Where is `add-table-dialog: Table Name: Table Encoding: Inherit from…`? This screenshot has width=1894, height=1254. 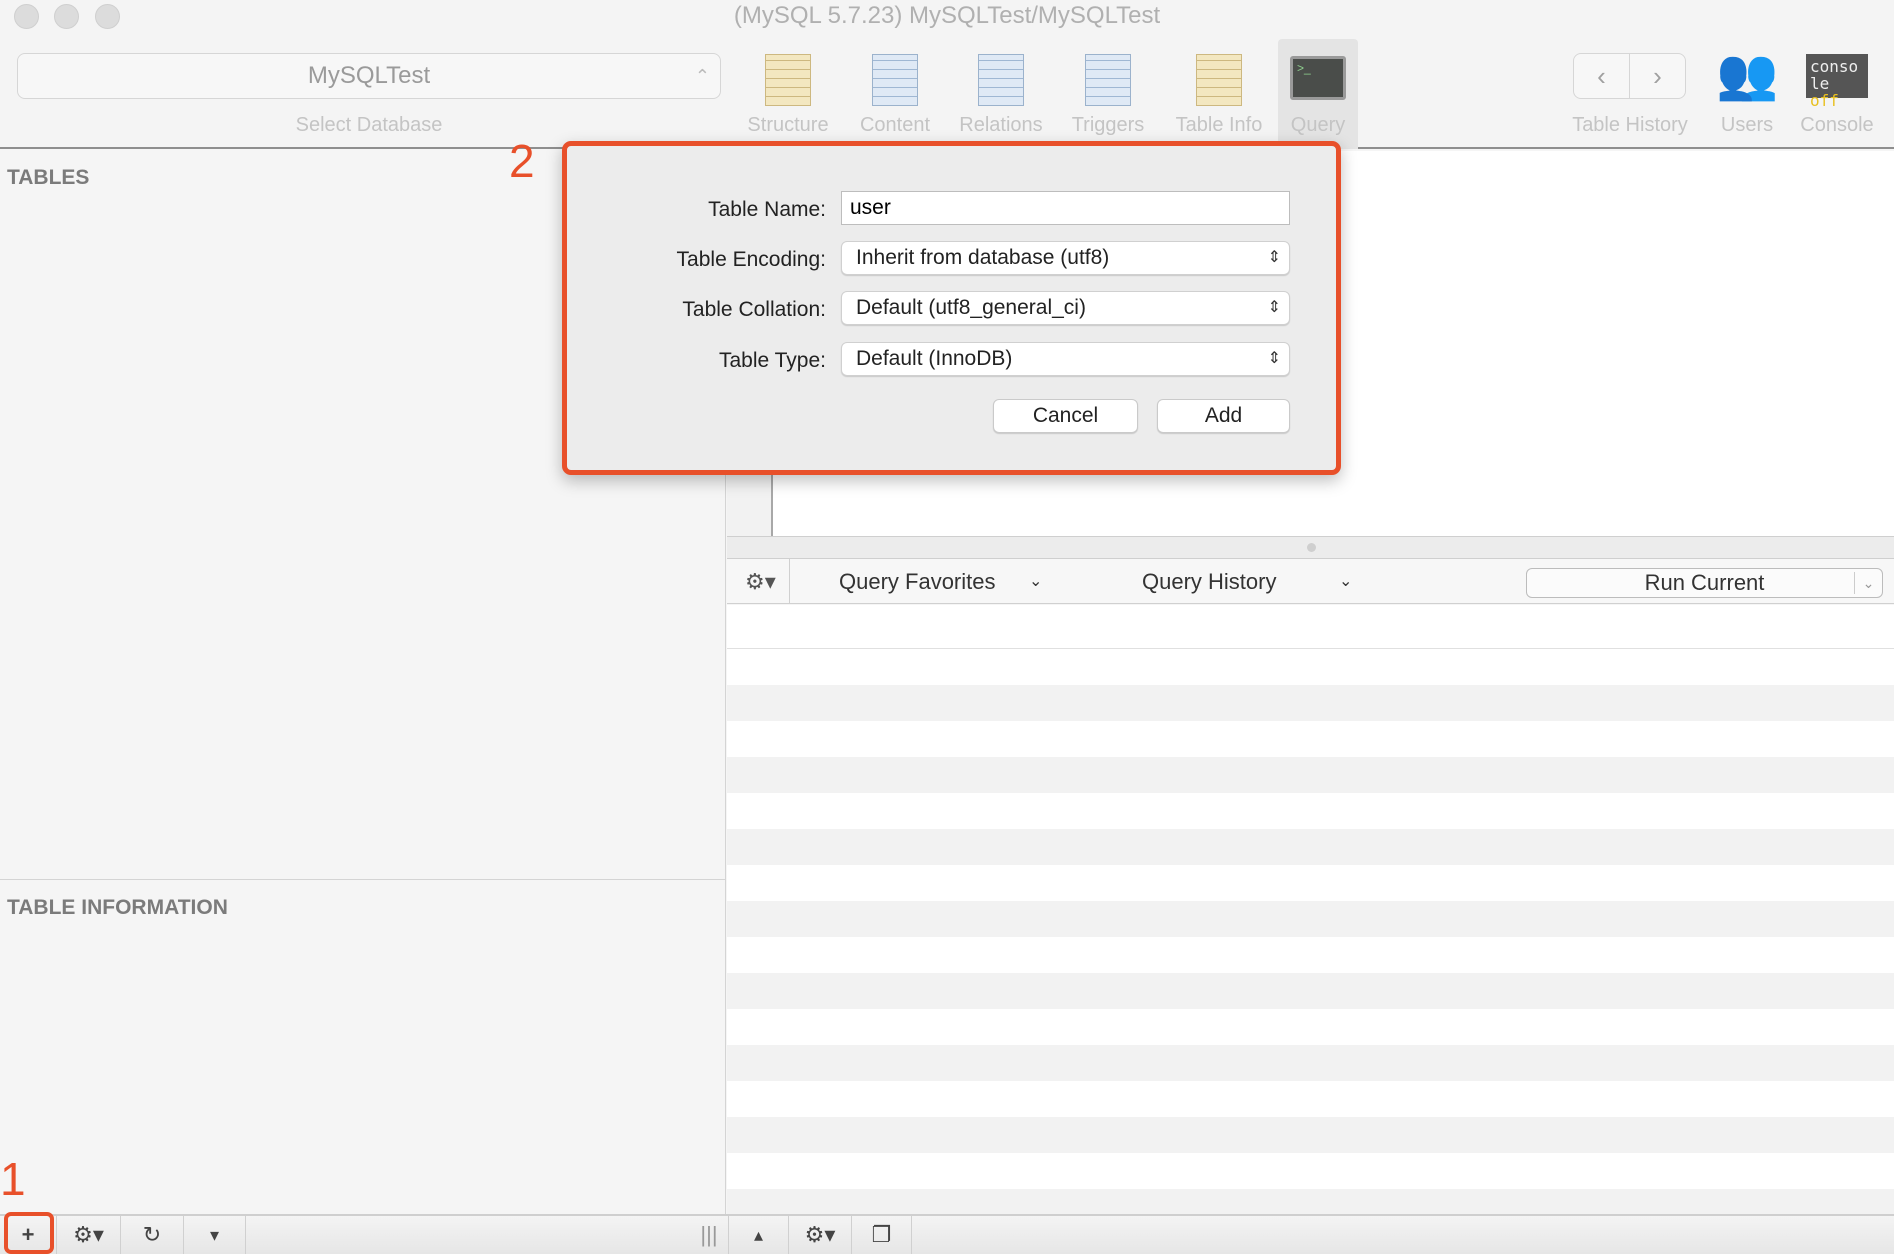 add-table-dialog: Table Name: Table Encoding: Inherit from… is located at coordinates (951, 308).